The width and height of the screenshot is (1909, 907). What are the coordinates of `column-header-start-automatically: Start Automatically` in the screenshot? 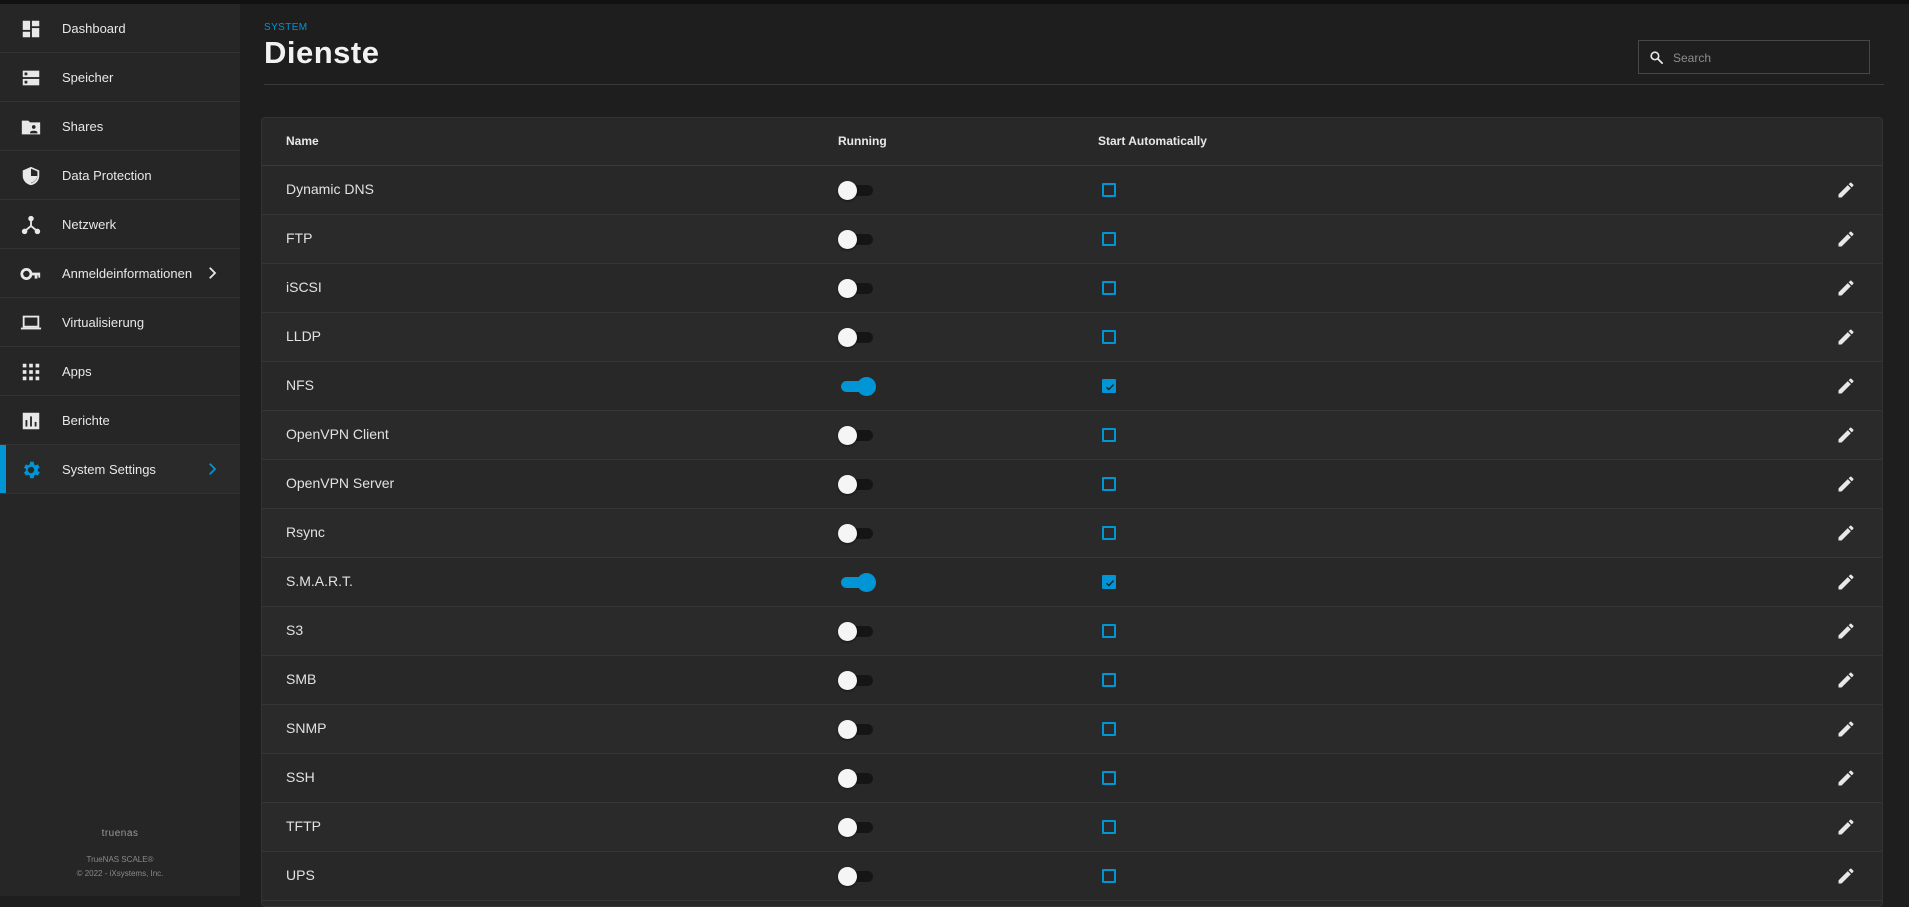 It's located at (1152, 141).